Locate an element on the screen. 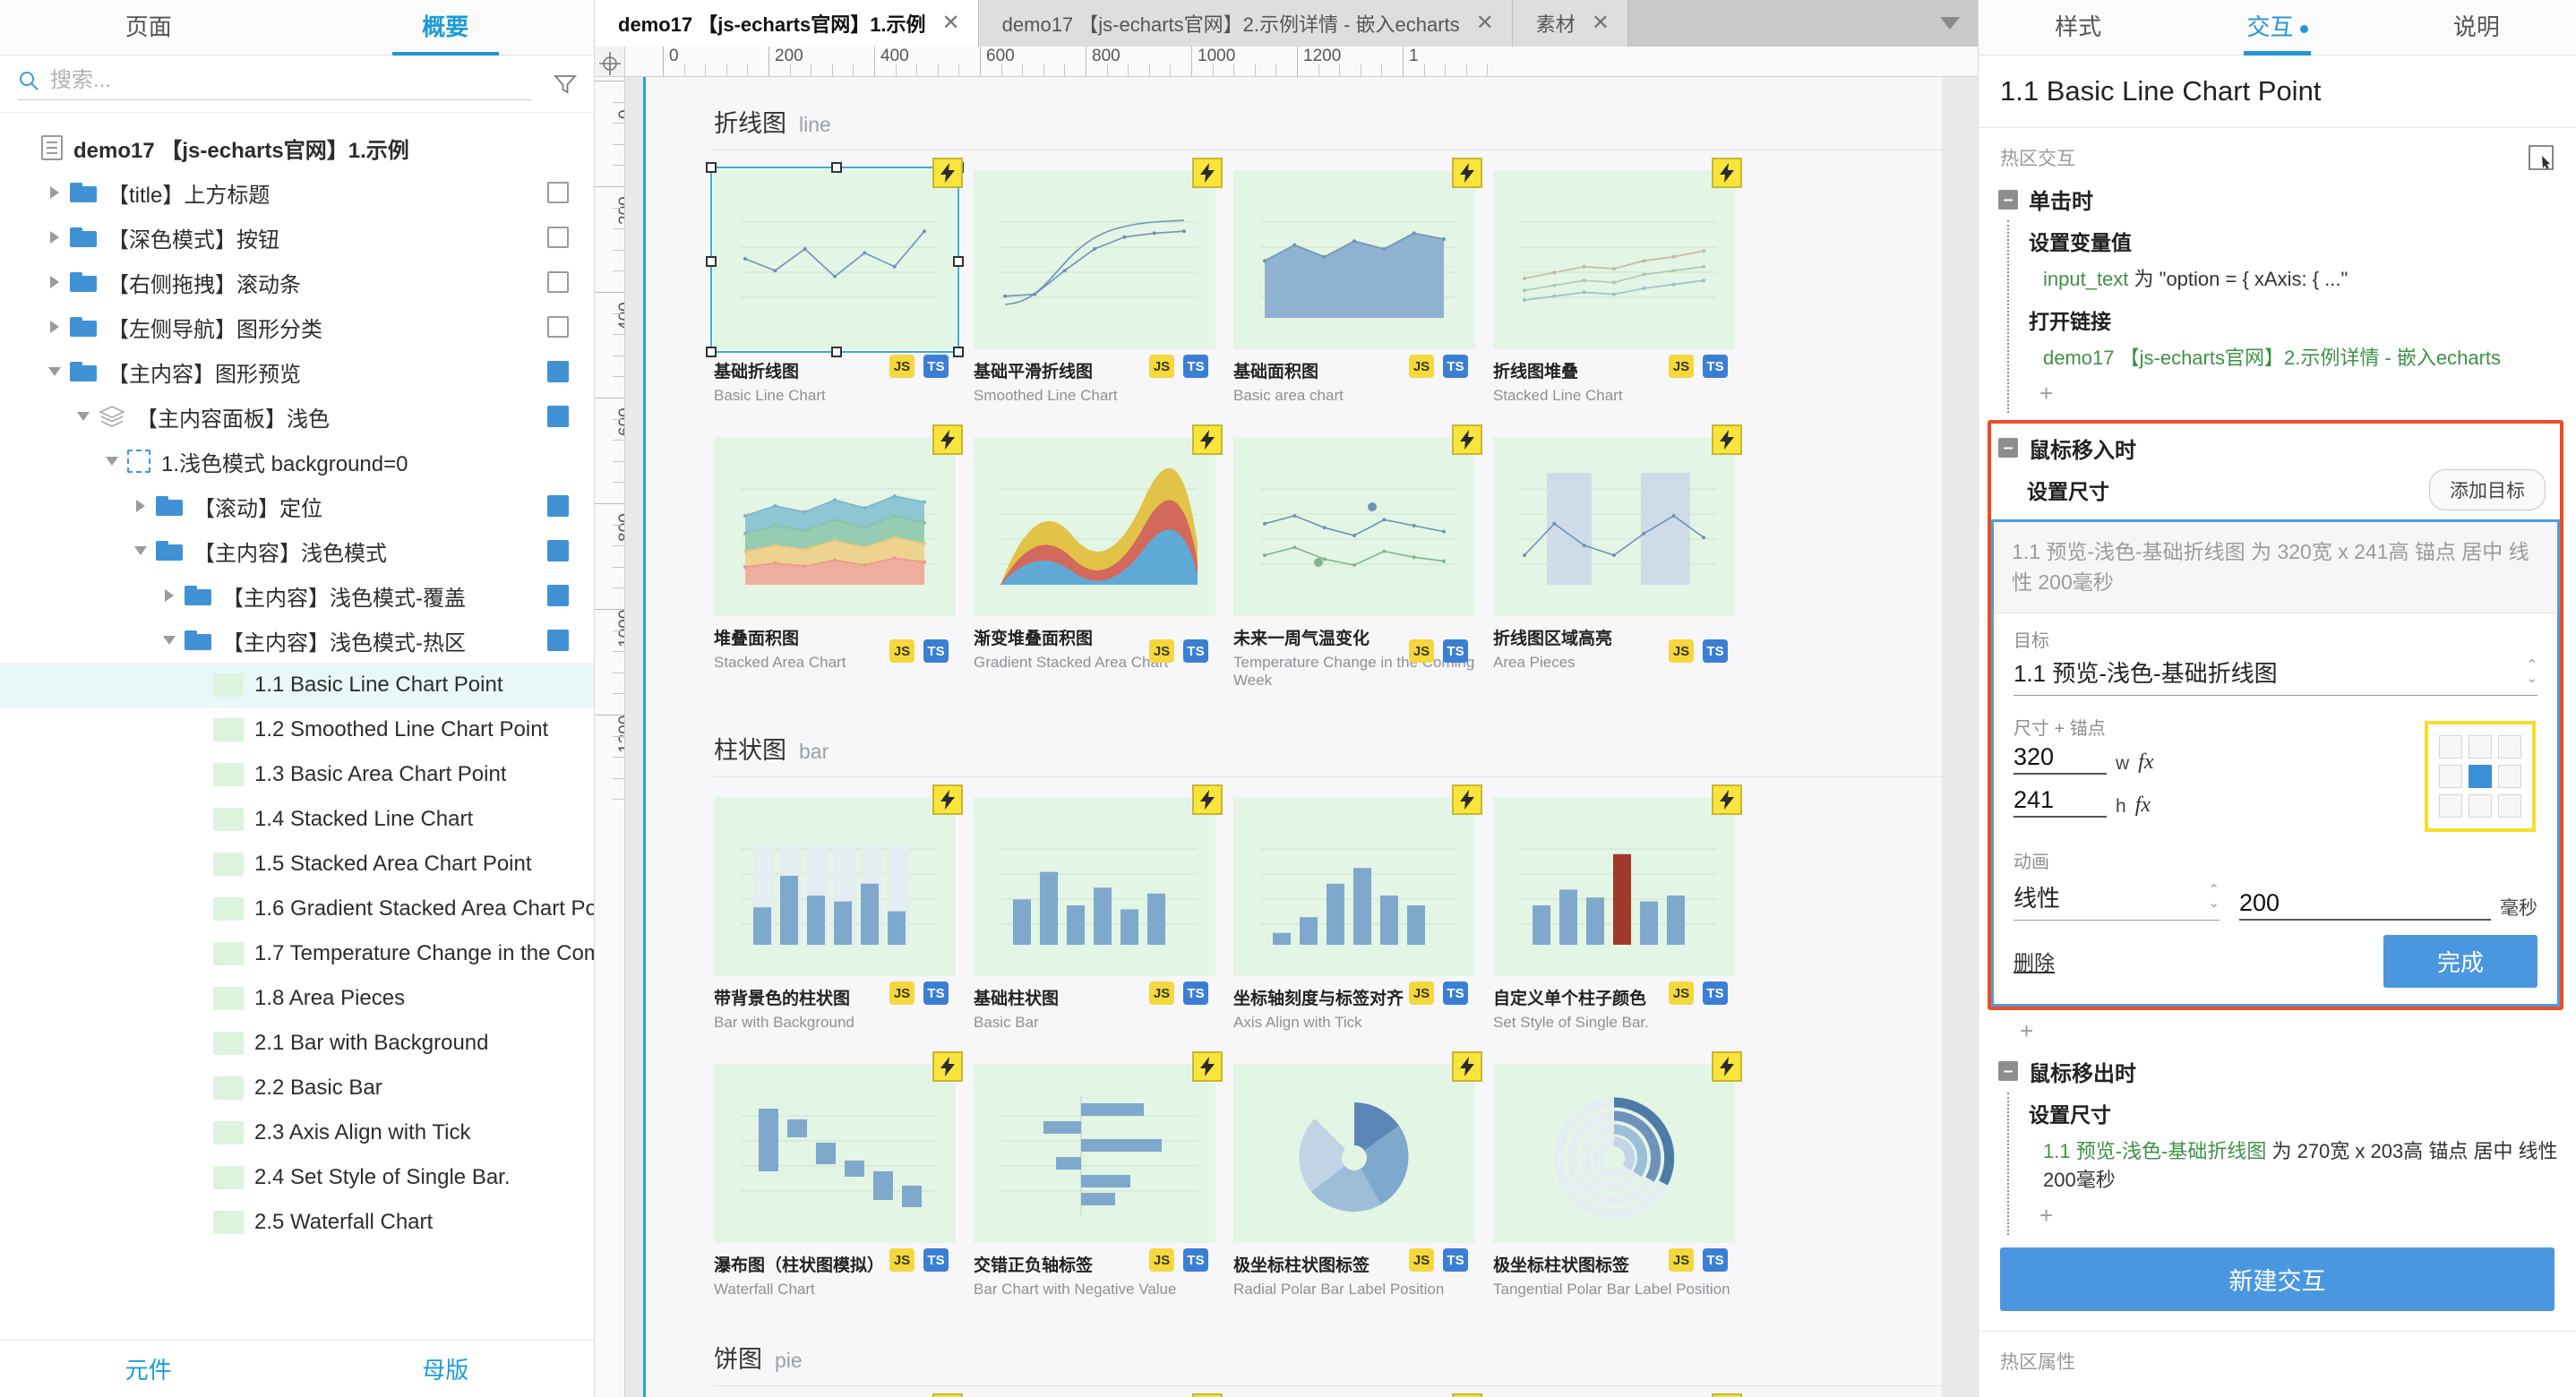 The width and height of the screenshot is (2576, 1397). tree-item: 【主内容面板】浅色 is located at coordinates (297, 416).